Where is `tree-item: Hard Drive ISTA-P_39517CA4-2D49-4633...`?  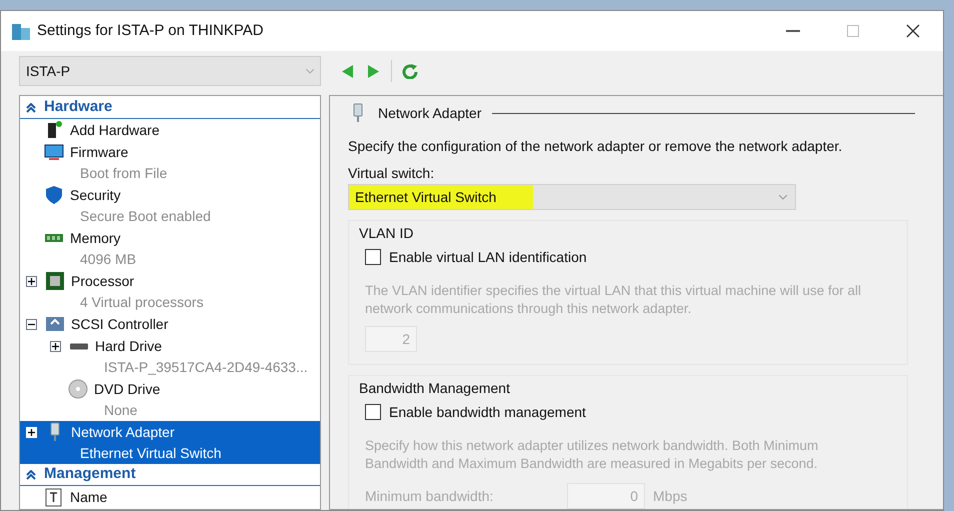 tree-item: Hard Drive ISTA-P_39517CA4-2D49-4633... is located at coordinates (170, 356).